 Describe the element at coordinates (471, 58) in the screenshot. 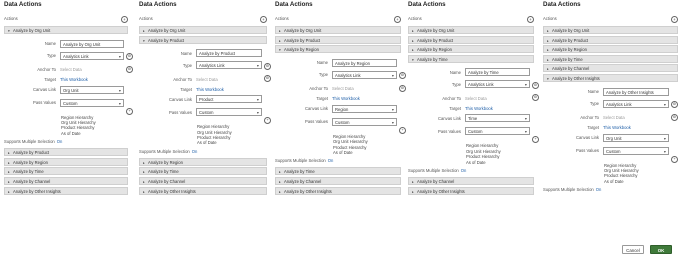

I see `accordion-item-open: ▾ Analyze by Time` at that location.